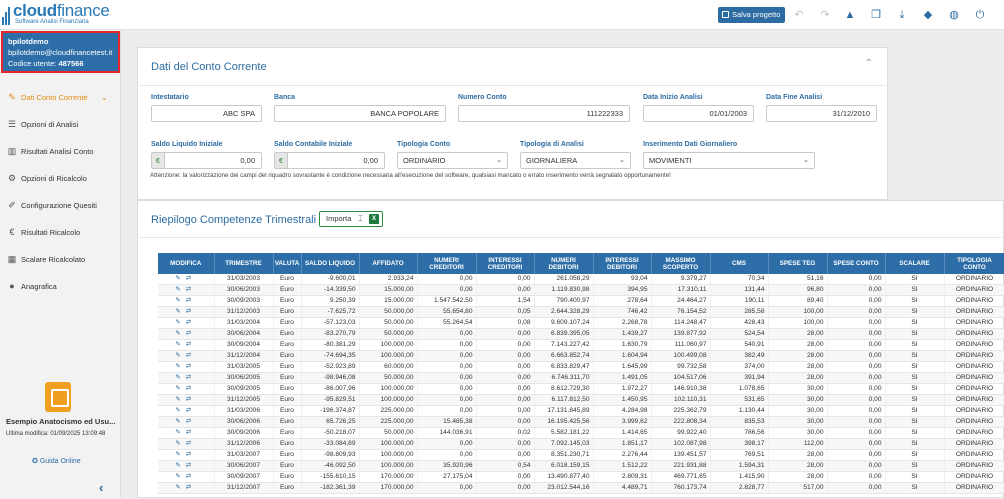  What do you see at coordinates (56, 461) in the screenshot?
I see `online-guide-link: ✪ Guida Online` at bounding box center [56, 461].